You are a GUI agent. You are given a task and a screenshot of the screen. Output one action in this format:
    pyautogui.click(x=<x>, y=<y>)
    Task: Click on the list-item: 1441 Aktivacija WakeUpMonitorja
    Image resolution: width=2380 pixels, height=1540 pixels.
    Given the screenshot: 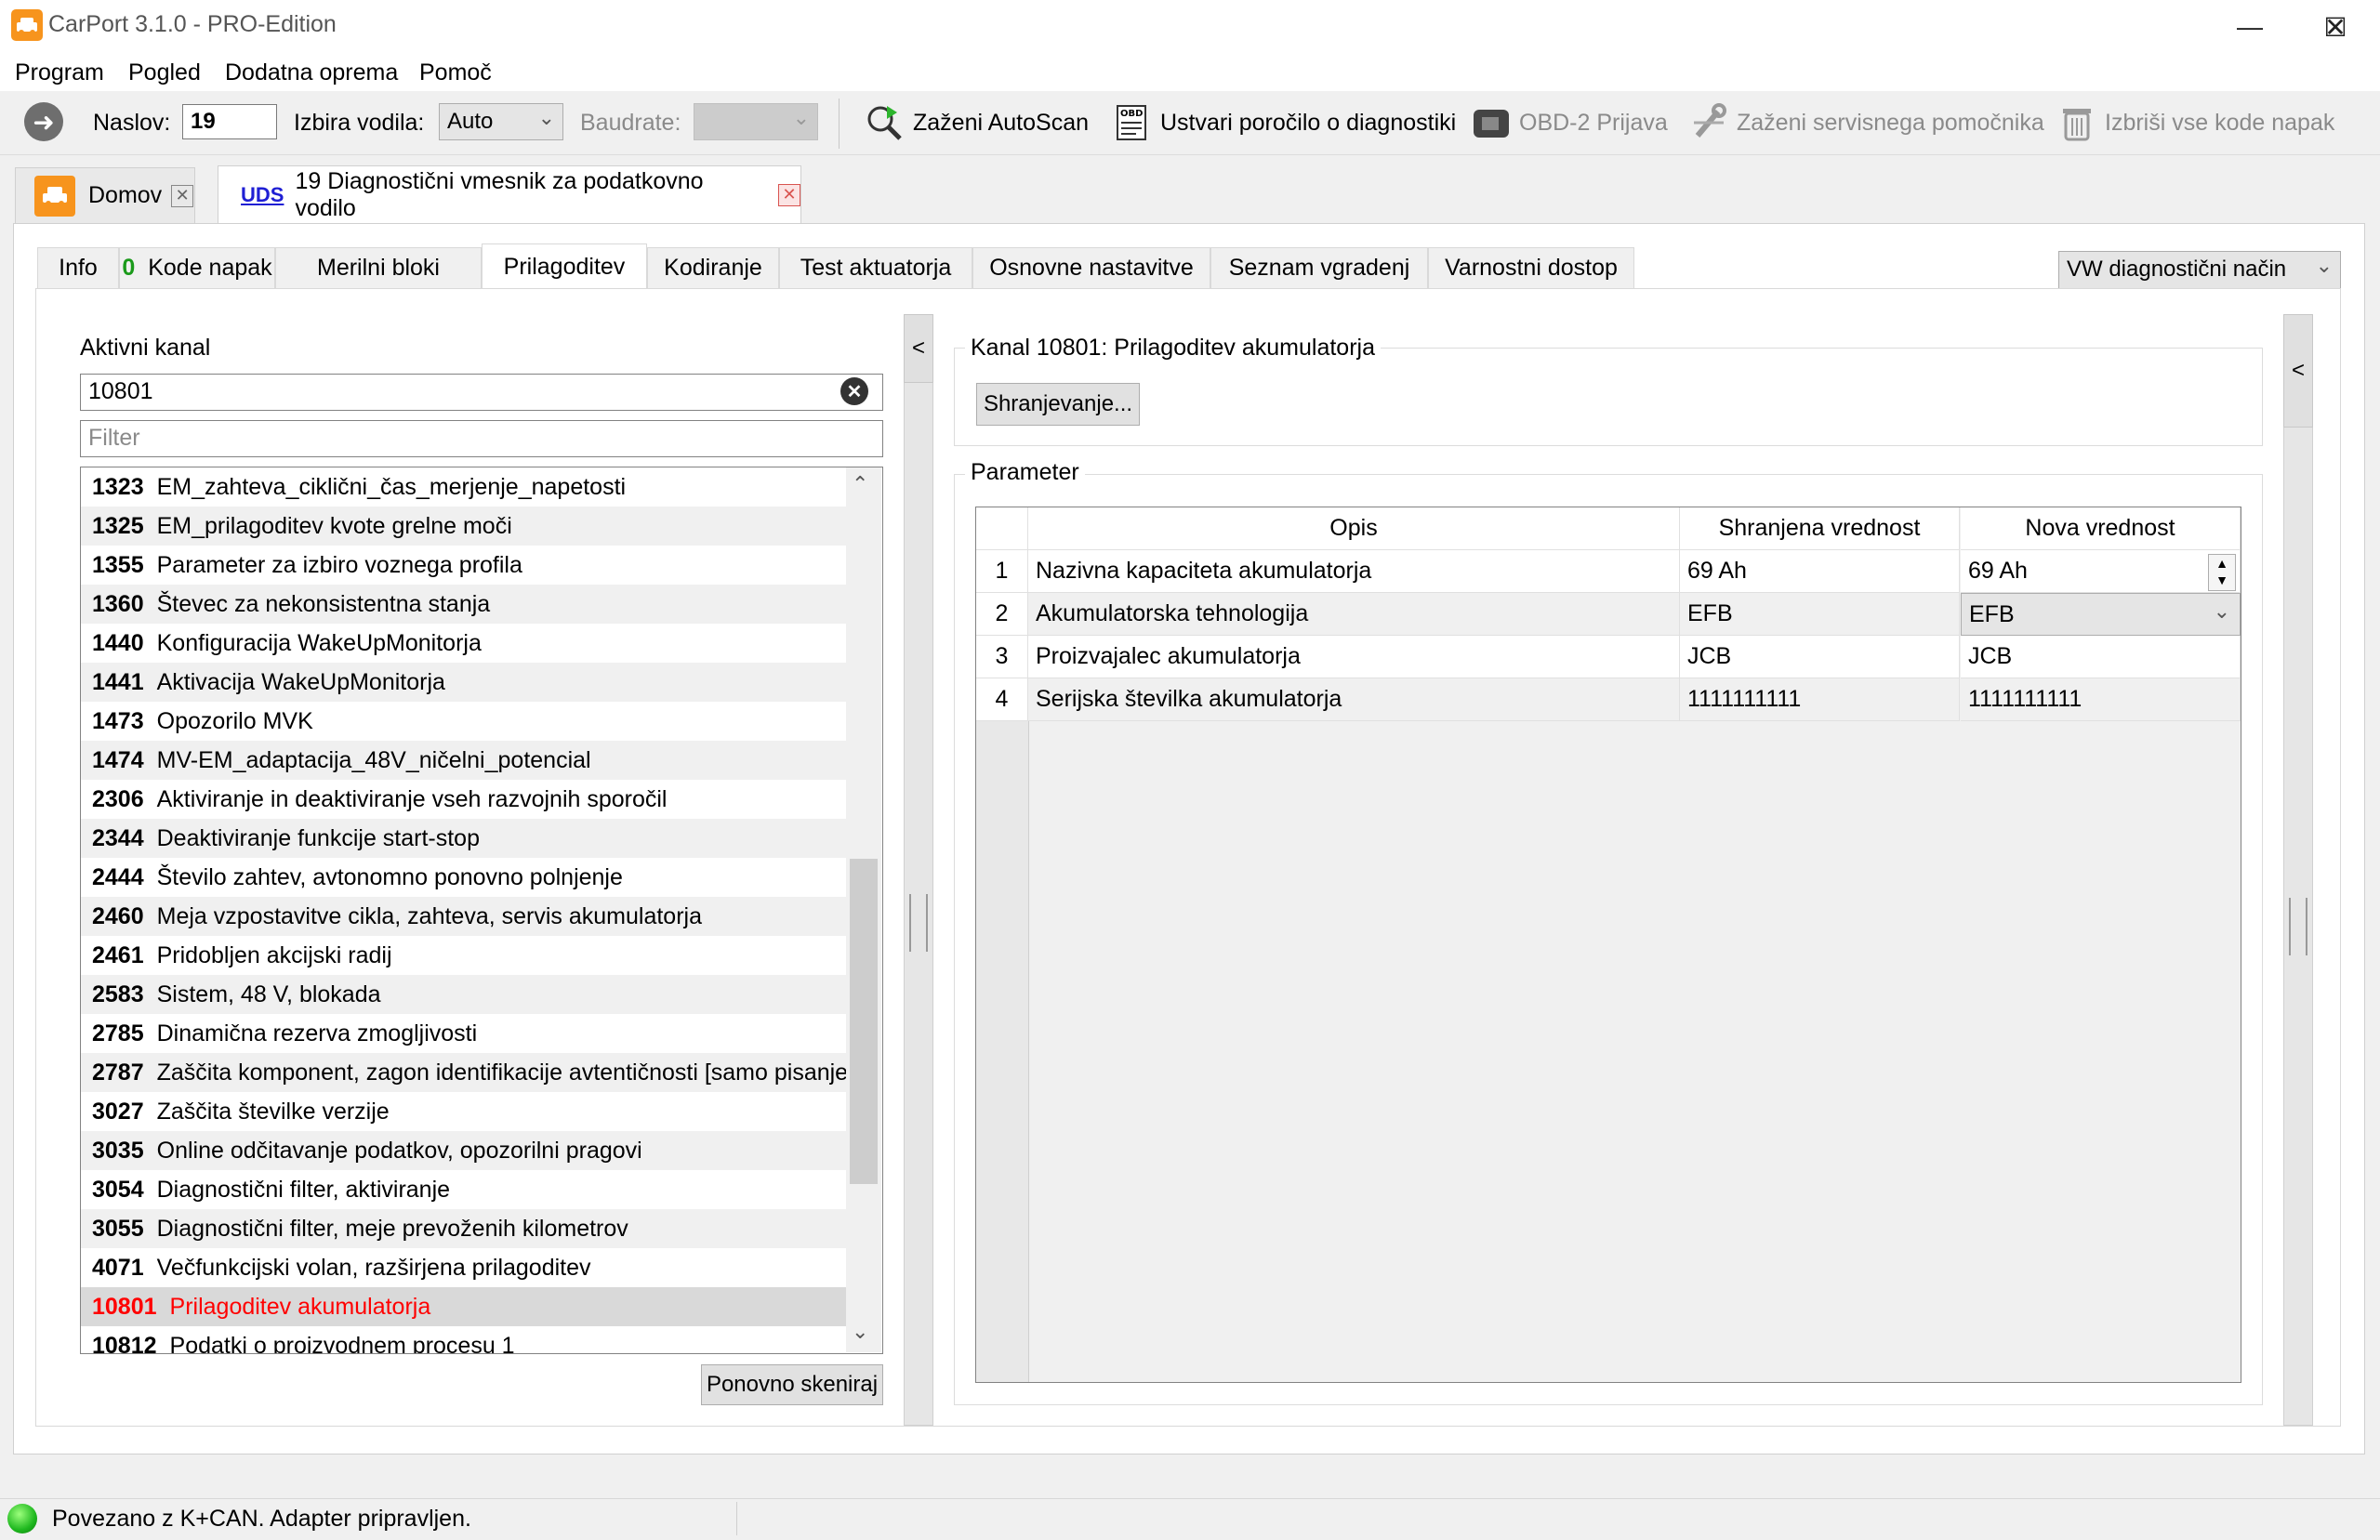 What is the action you would take?
    pyautogui.click(x=465, y=682)
    